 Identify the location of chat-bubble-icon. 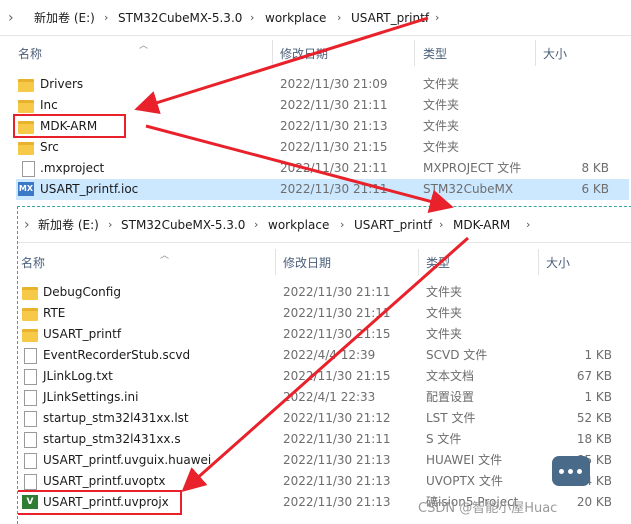
(571, 471).